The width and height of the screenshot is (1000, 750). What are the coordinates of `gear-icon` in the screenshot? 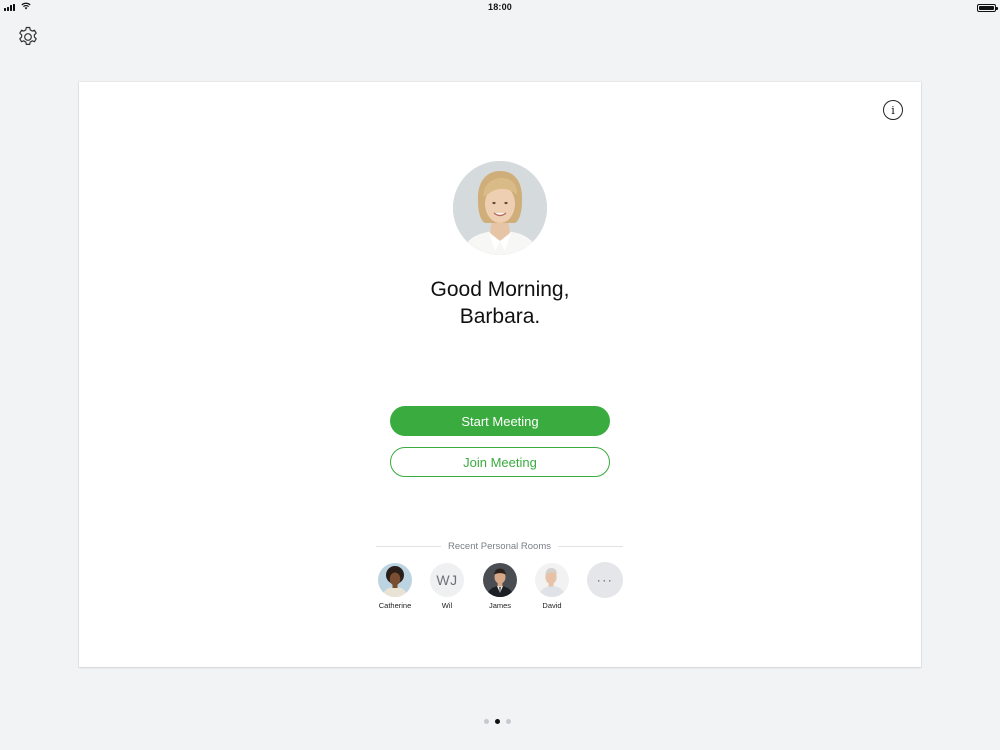 It's located at (28, 35).